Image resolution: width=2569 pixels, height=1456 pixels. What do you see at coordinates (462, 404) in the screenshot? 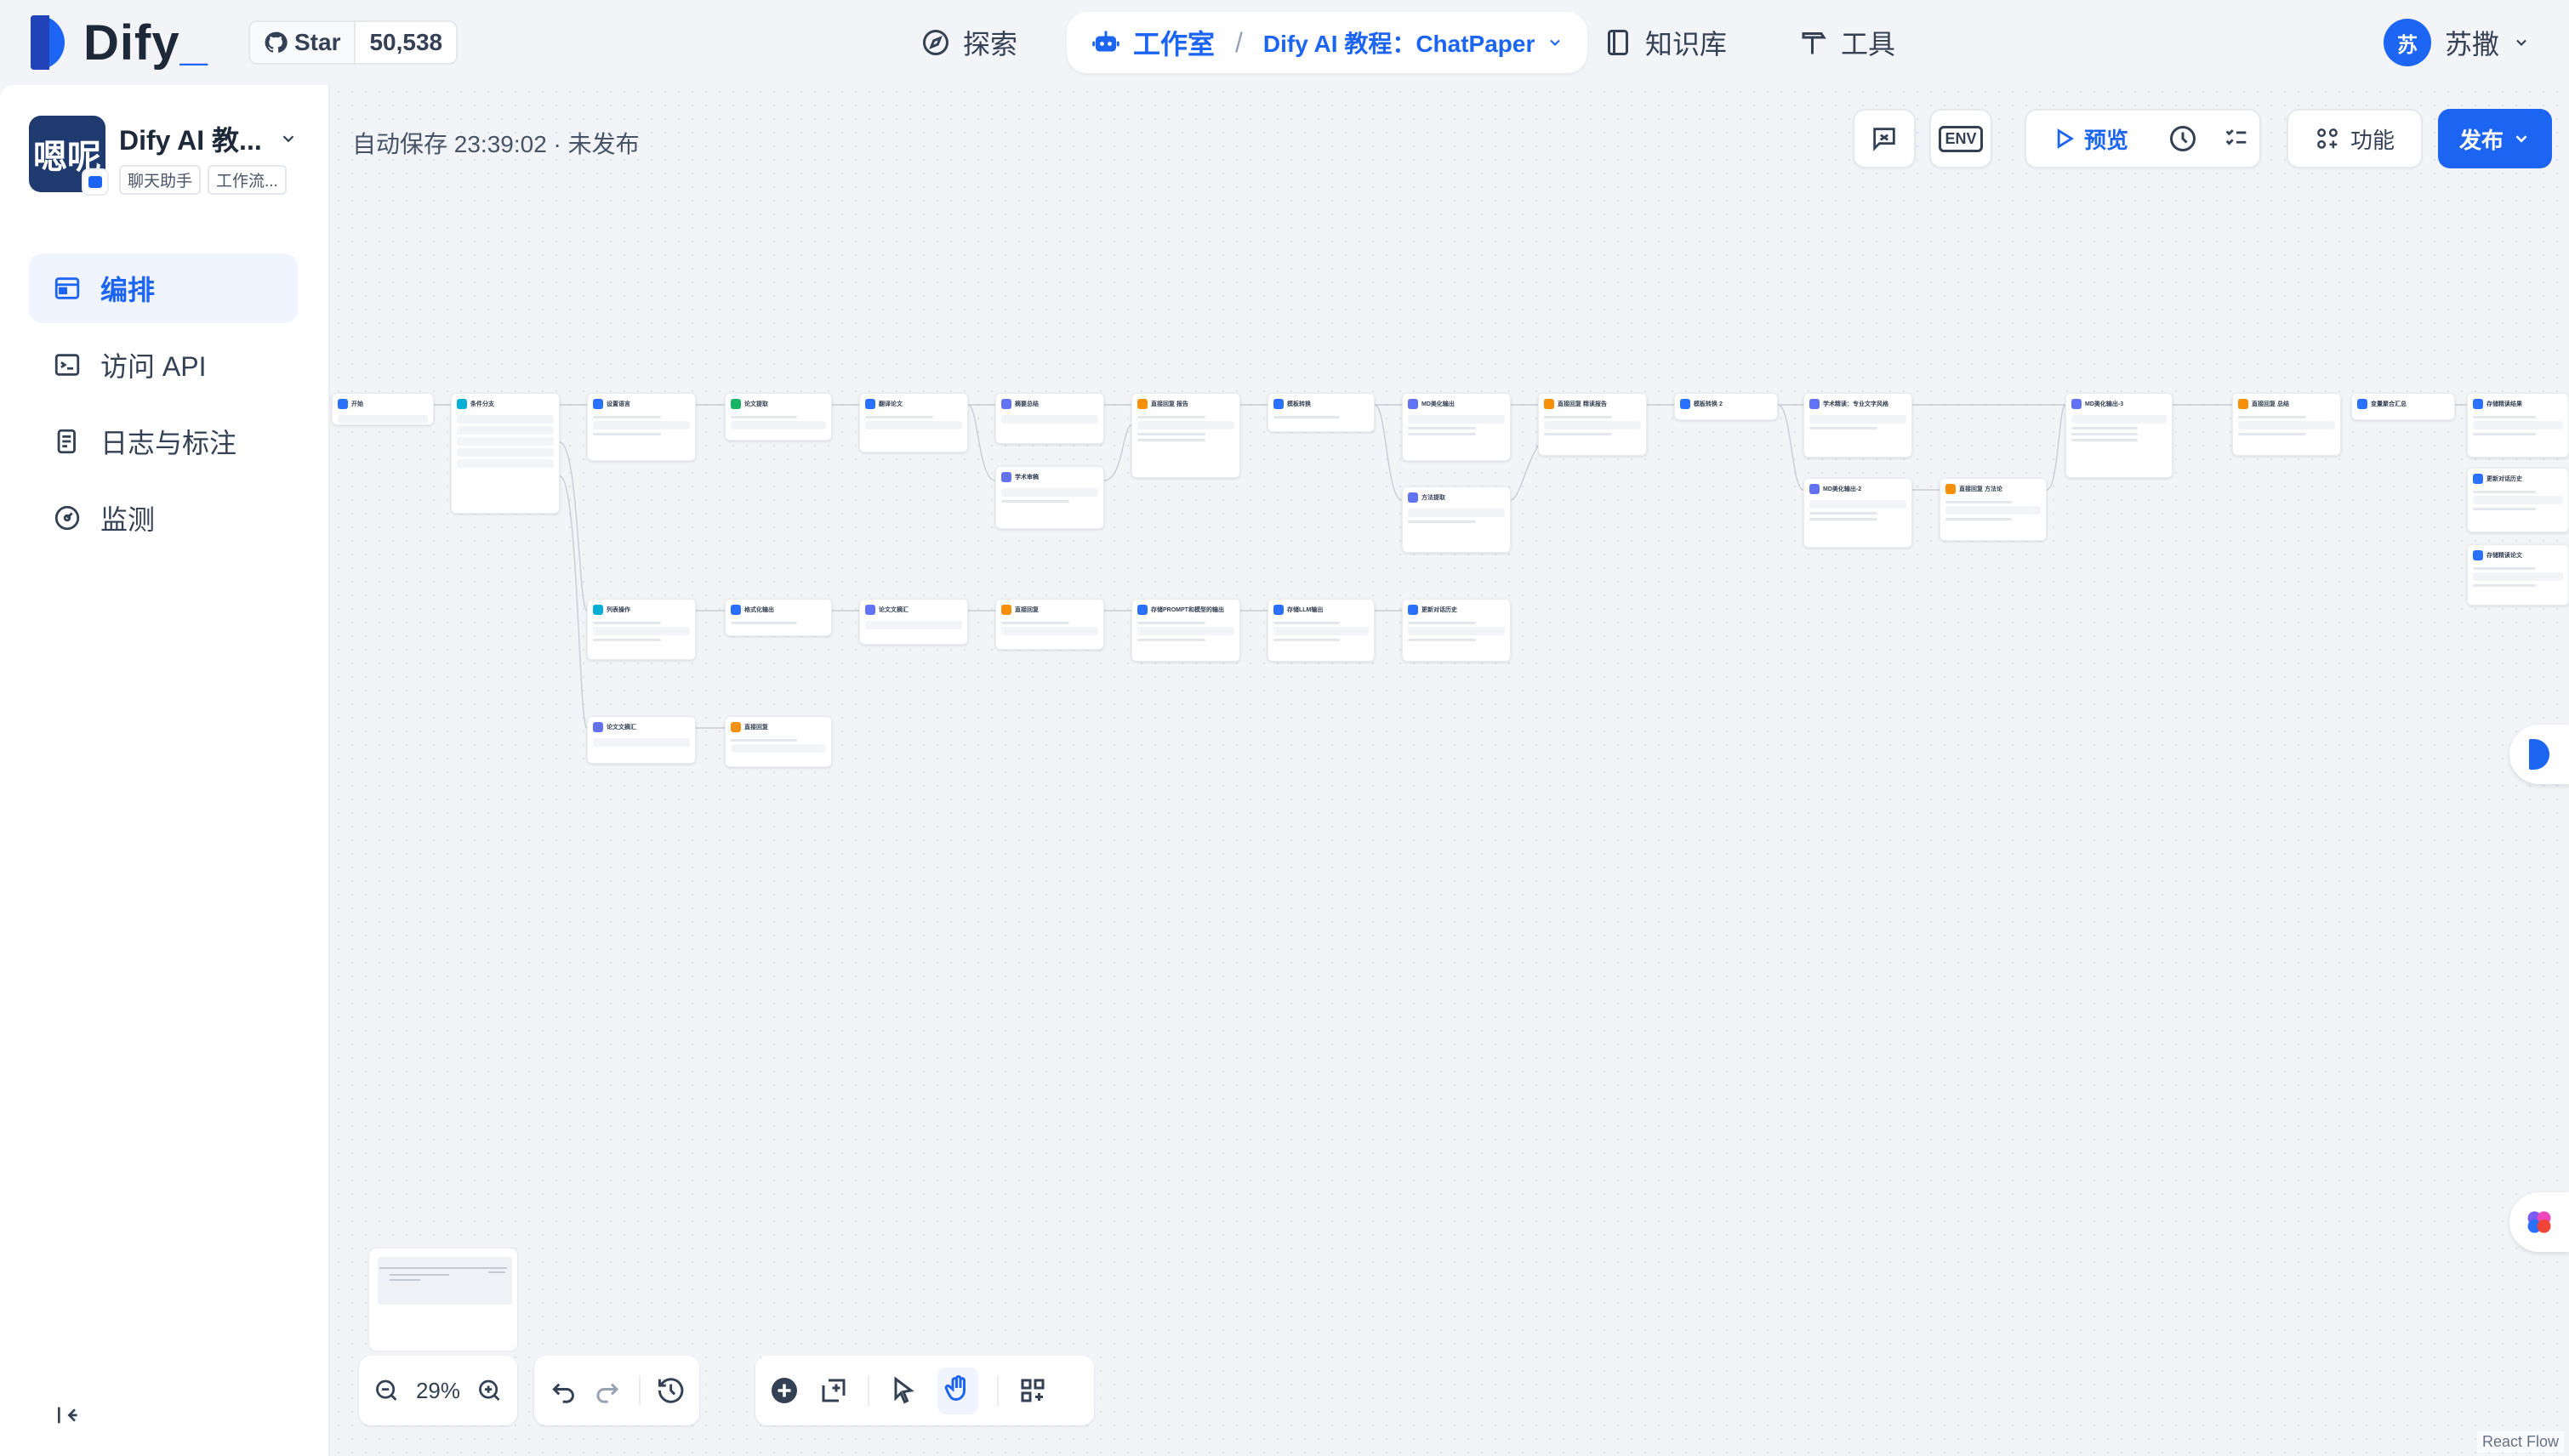
I see `branch-icon` at bounding box center [462, 404].